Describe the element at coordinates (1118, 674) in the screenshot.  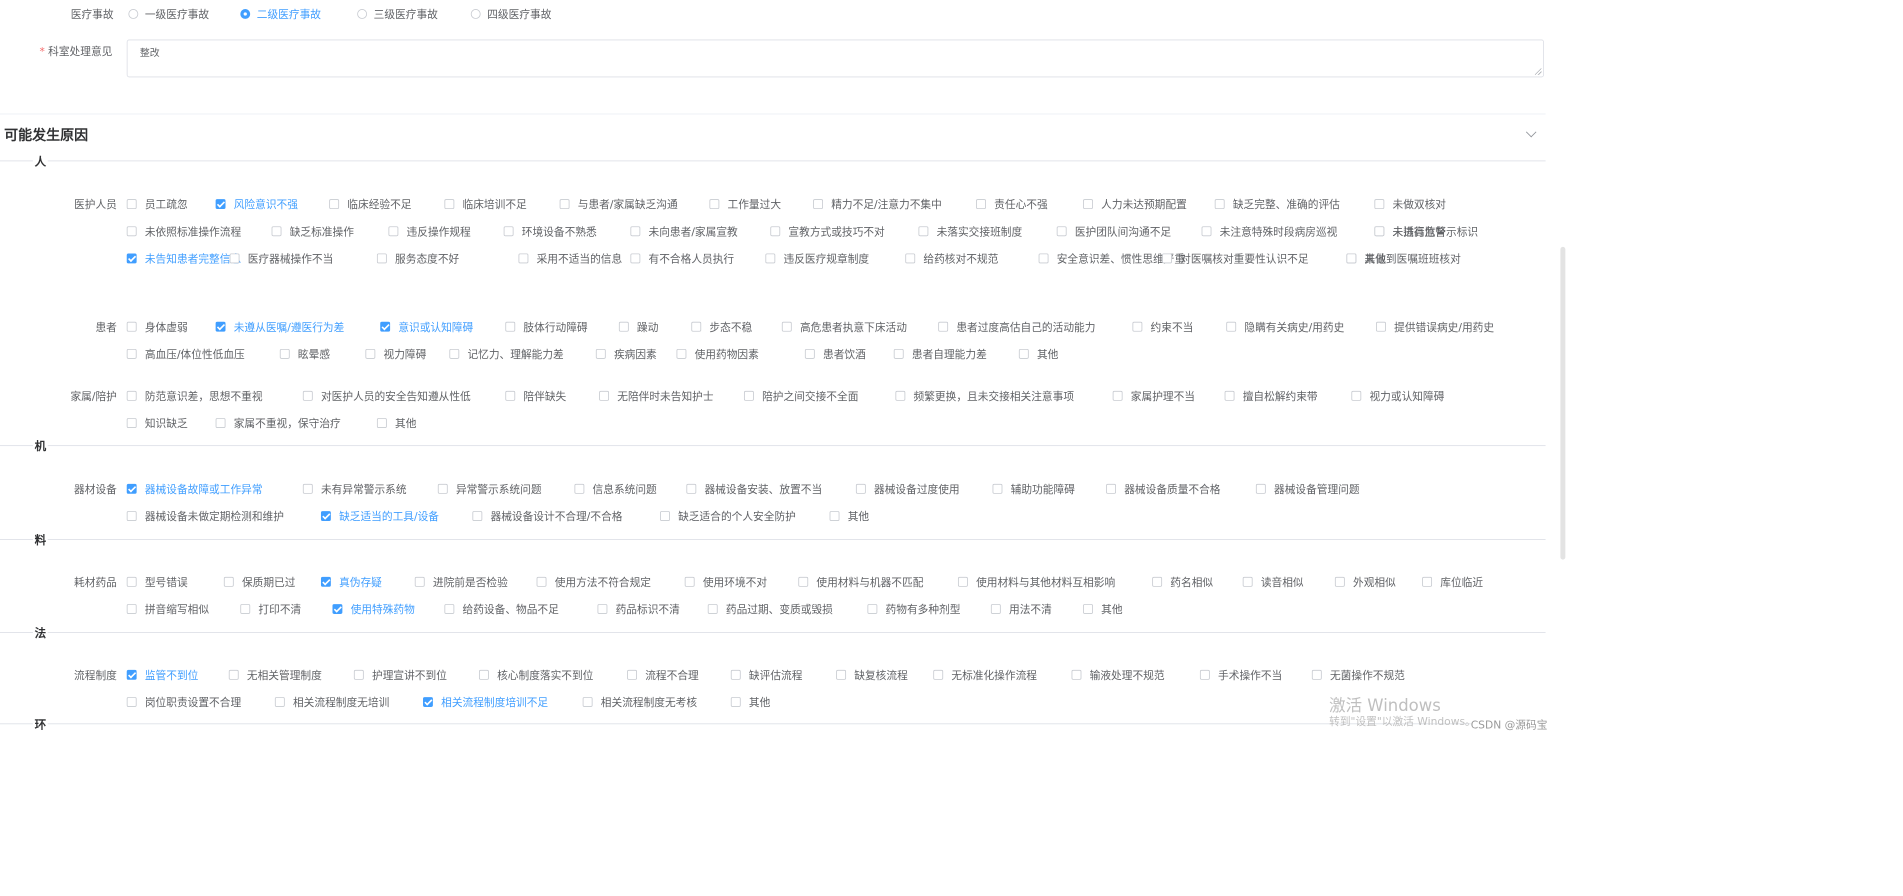
I see `cause-checkbox: 输液处理不规范` at that location.